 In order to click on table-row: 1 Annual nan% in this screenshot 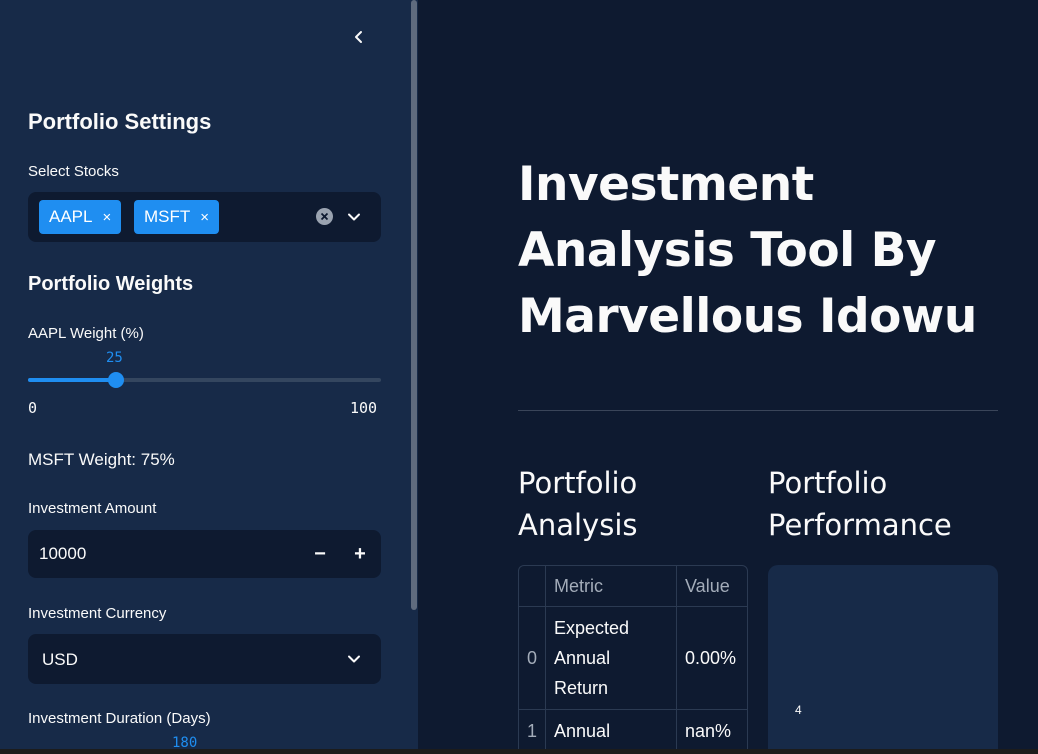, I will do `click(633, 731)`.